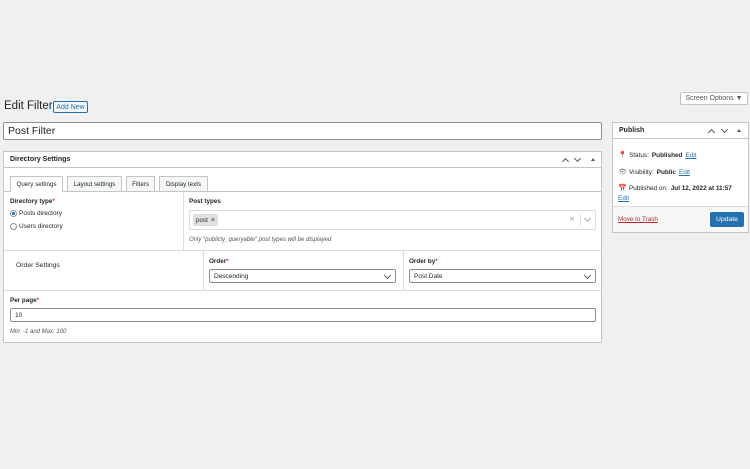 The image size is (750, 469). I want to click on page-title: Edit Filter, so click(28, 106).